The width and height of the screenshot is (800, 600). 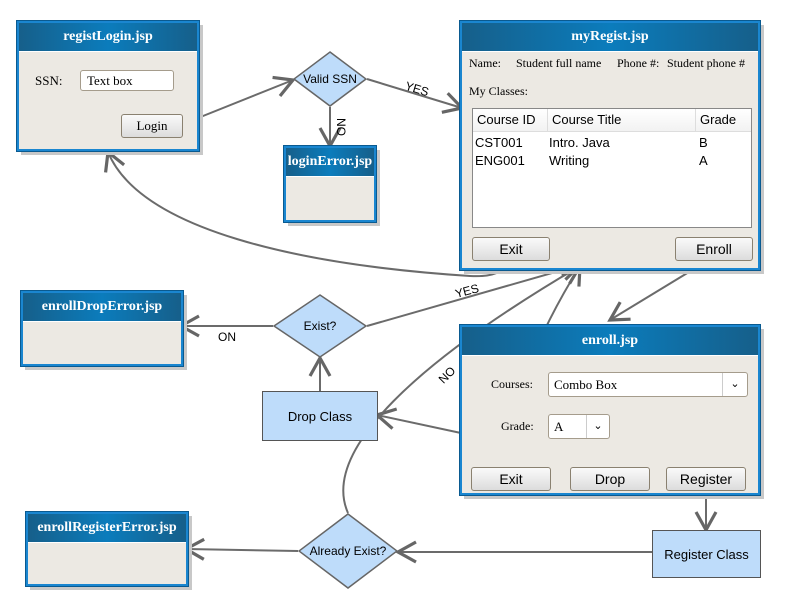 I want to click on ssn-input: Text box, so click(x=127, y=80).